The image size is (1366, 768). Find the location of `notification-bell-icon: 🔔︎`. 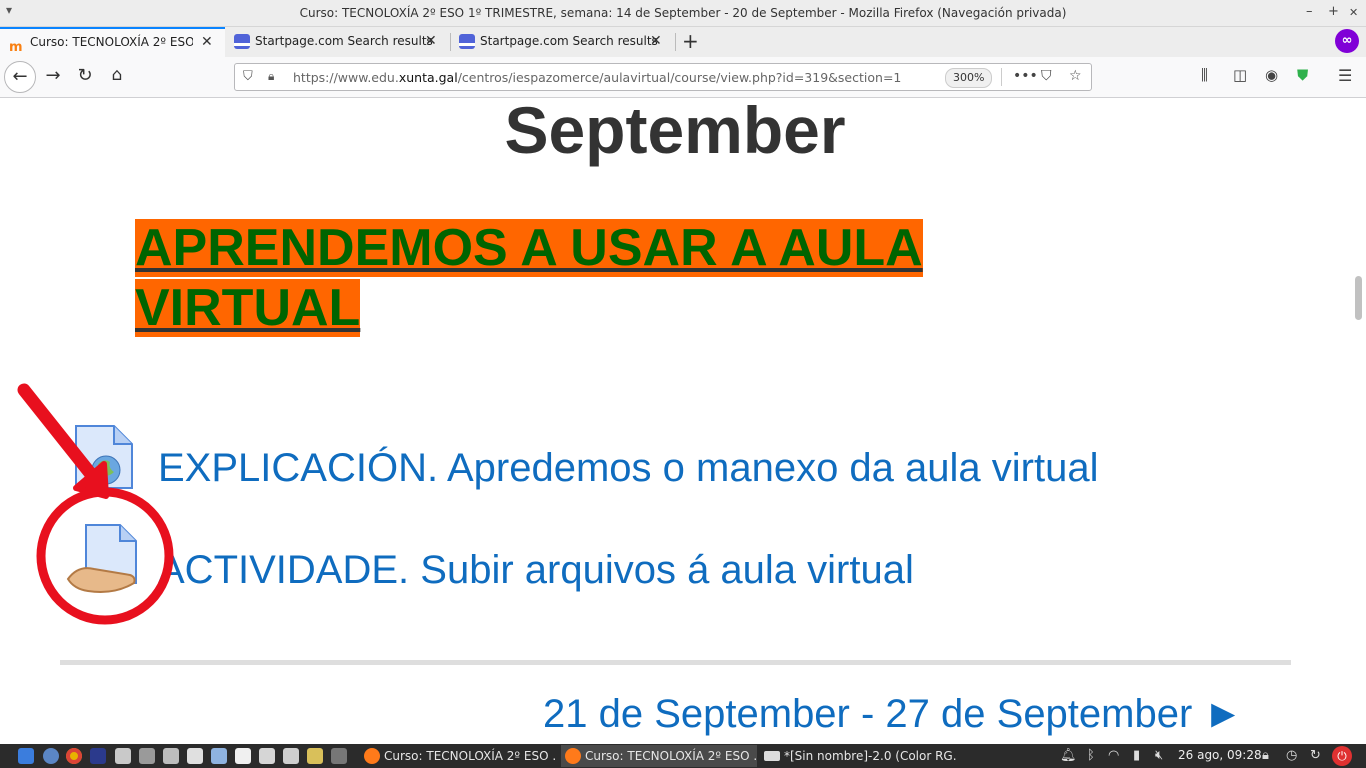

notification-bell-icon: 🔔︎ is located at coordinates (1068, 755).